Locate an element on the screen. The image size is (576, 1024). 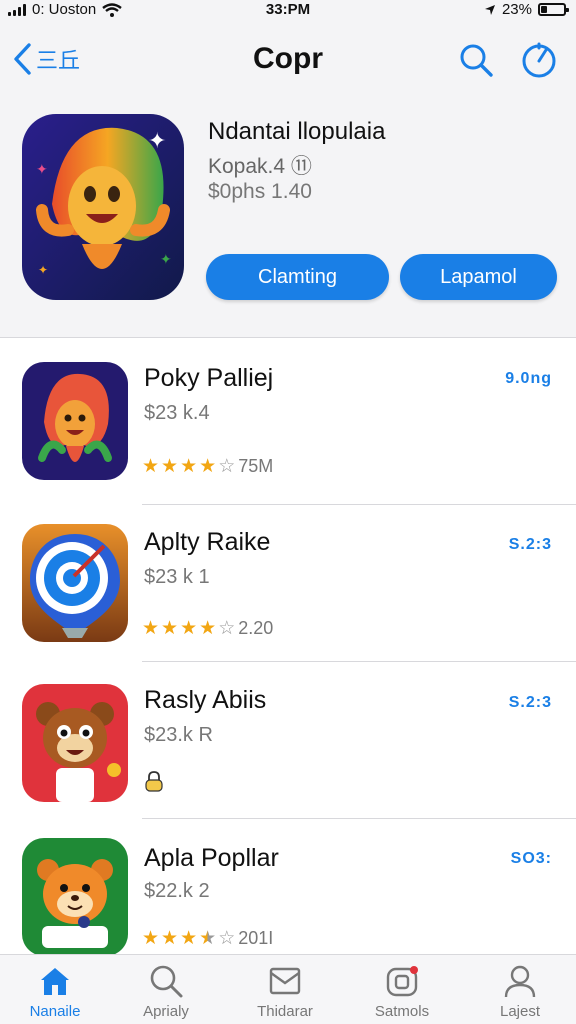
tab-profile: Lajest is located at coordinates (520, 991).